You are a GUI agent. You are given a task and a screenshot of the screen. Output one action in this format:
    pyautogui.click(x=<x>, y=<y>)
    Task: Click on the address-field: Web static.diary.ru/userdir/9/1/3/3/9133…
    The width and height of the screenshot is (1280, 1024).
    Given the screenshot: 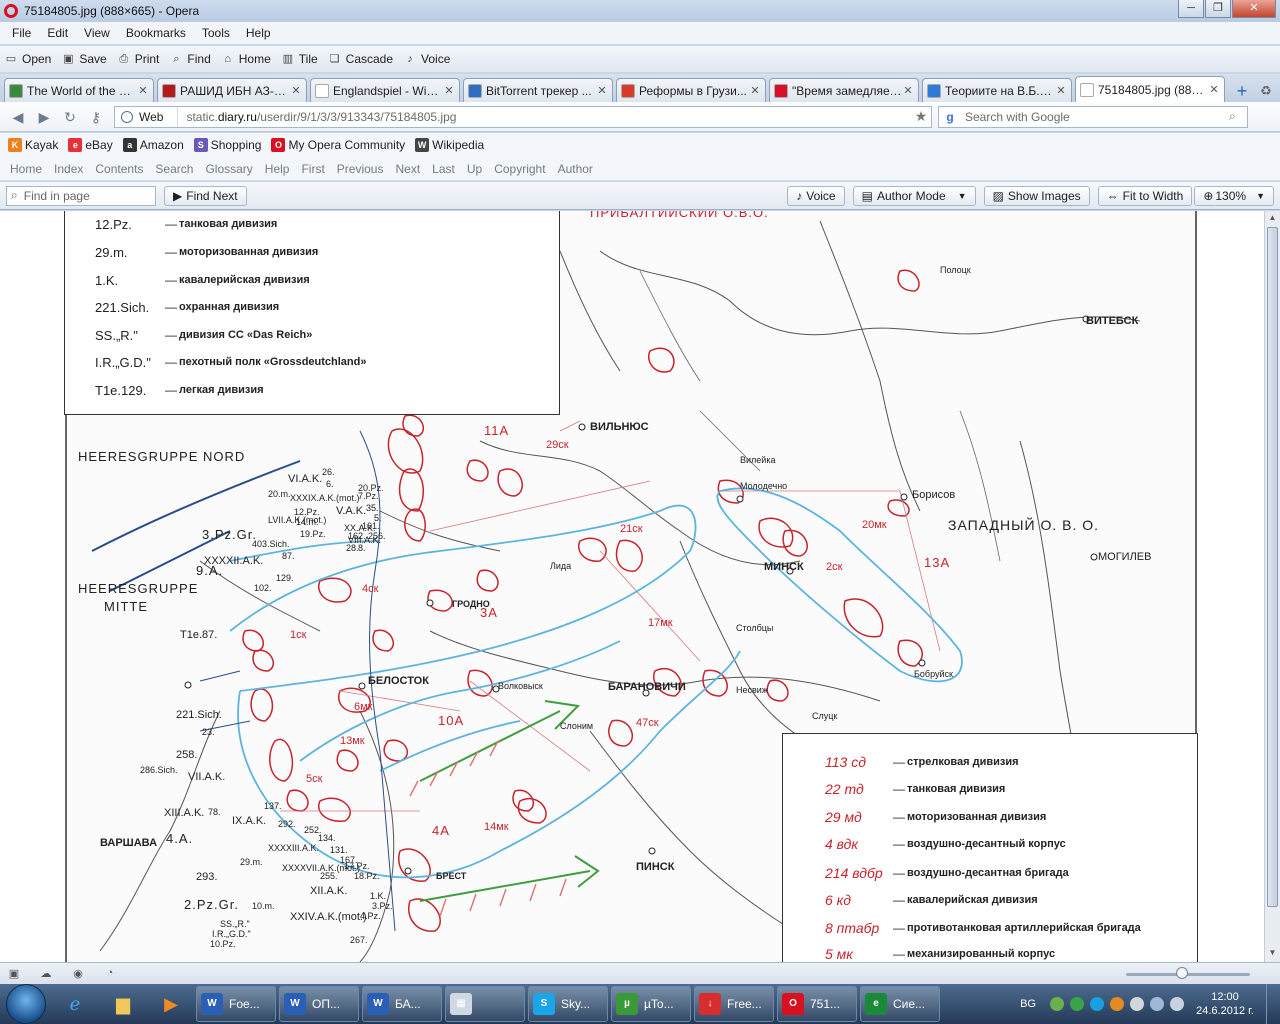 What is the action you would take?
    pyautogui.click(x=523, y=116)
    